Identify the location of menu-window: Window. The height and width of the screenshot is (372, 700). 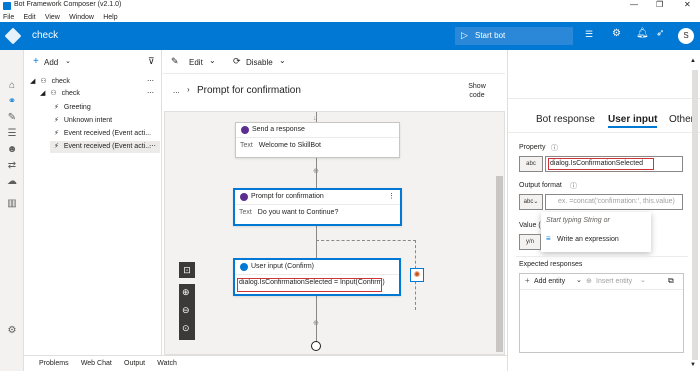
(81, 17).